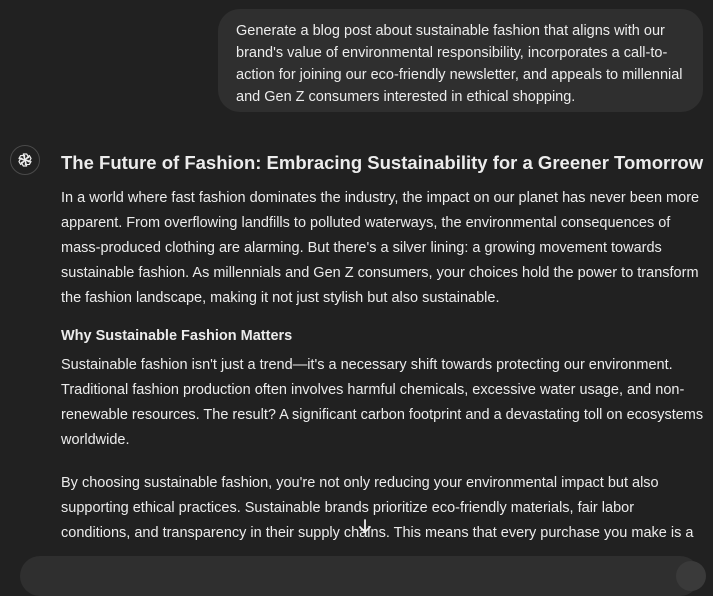  Describe the element at coordinates (691, 576) in the screenshot. I see `composer-action-button` at that location.